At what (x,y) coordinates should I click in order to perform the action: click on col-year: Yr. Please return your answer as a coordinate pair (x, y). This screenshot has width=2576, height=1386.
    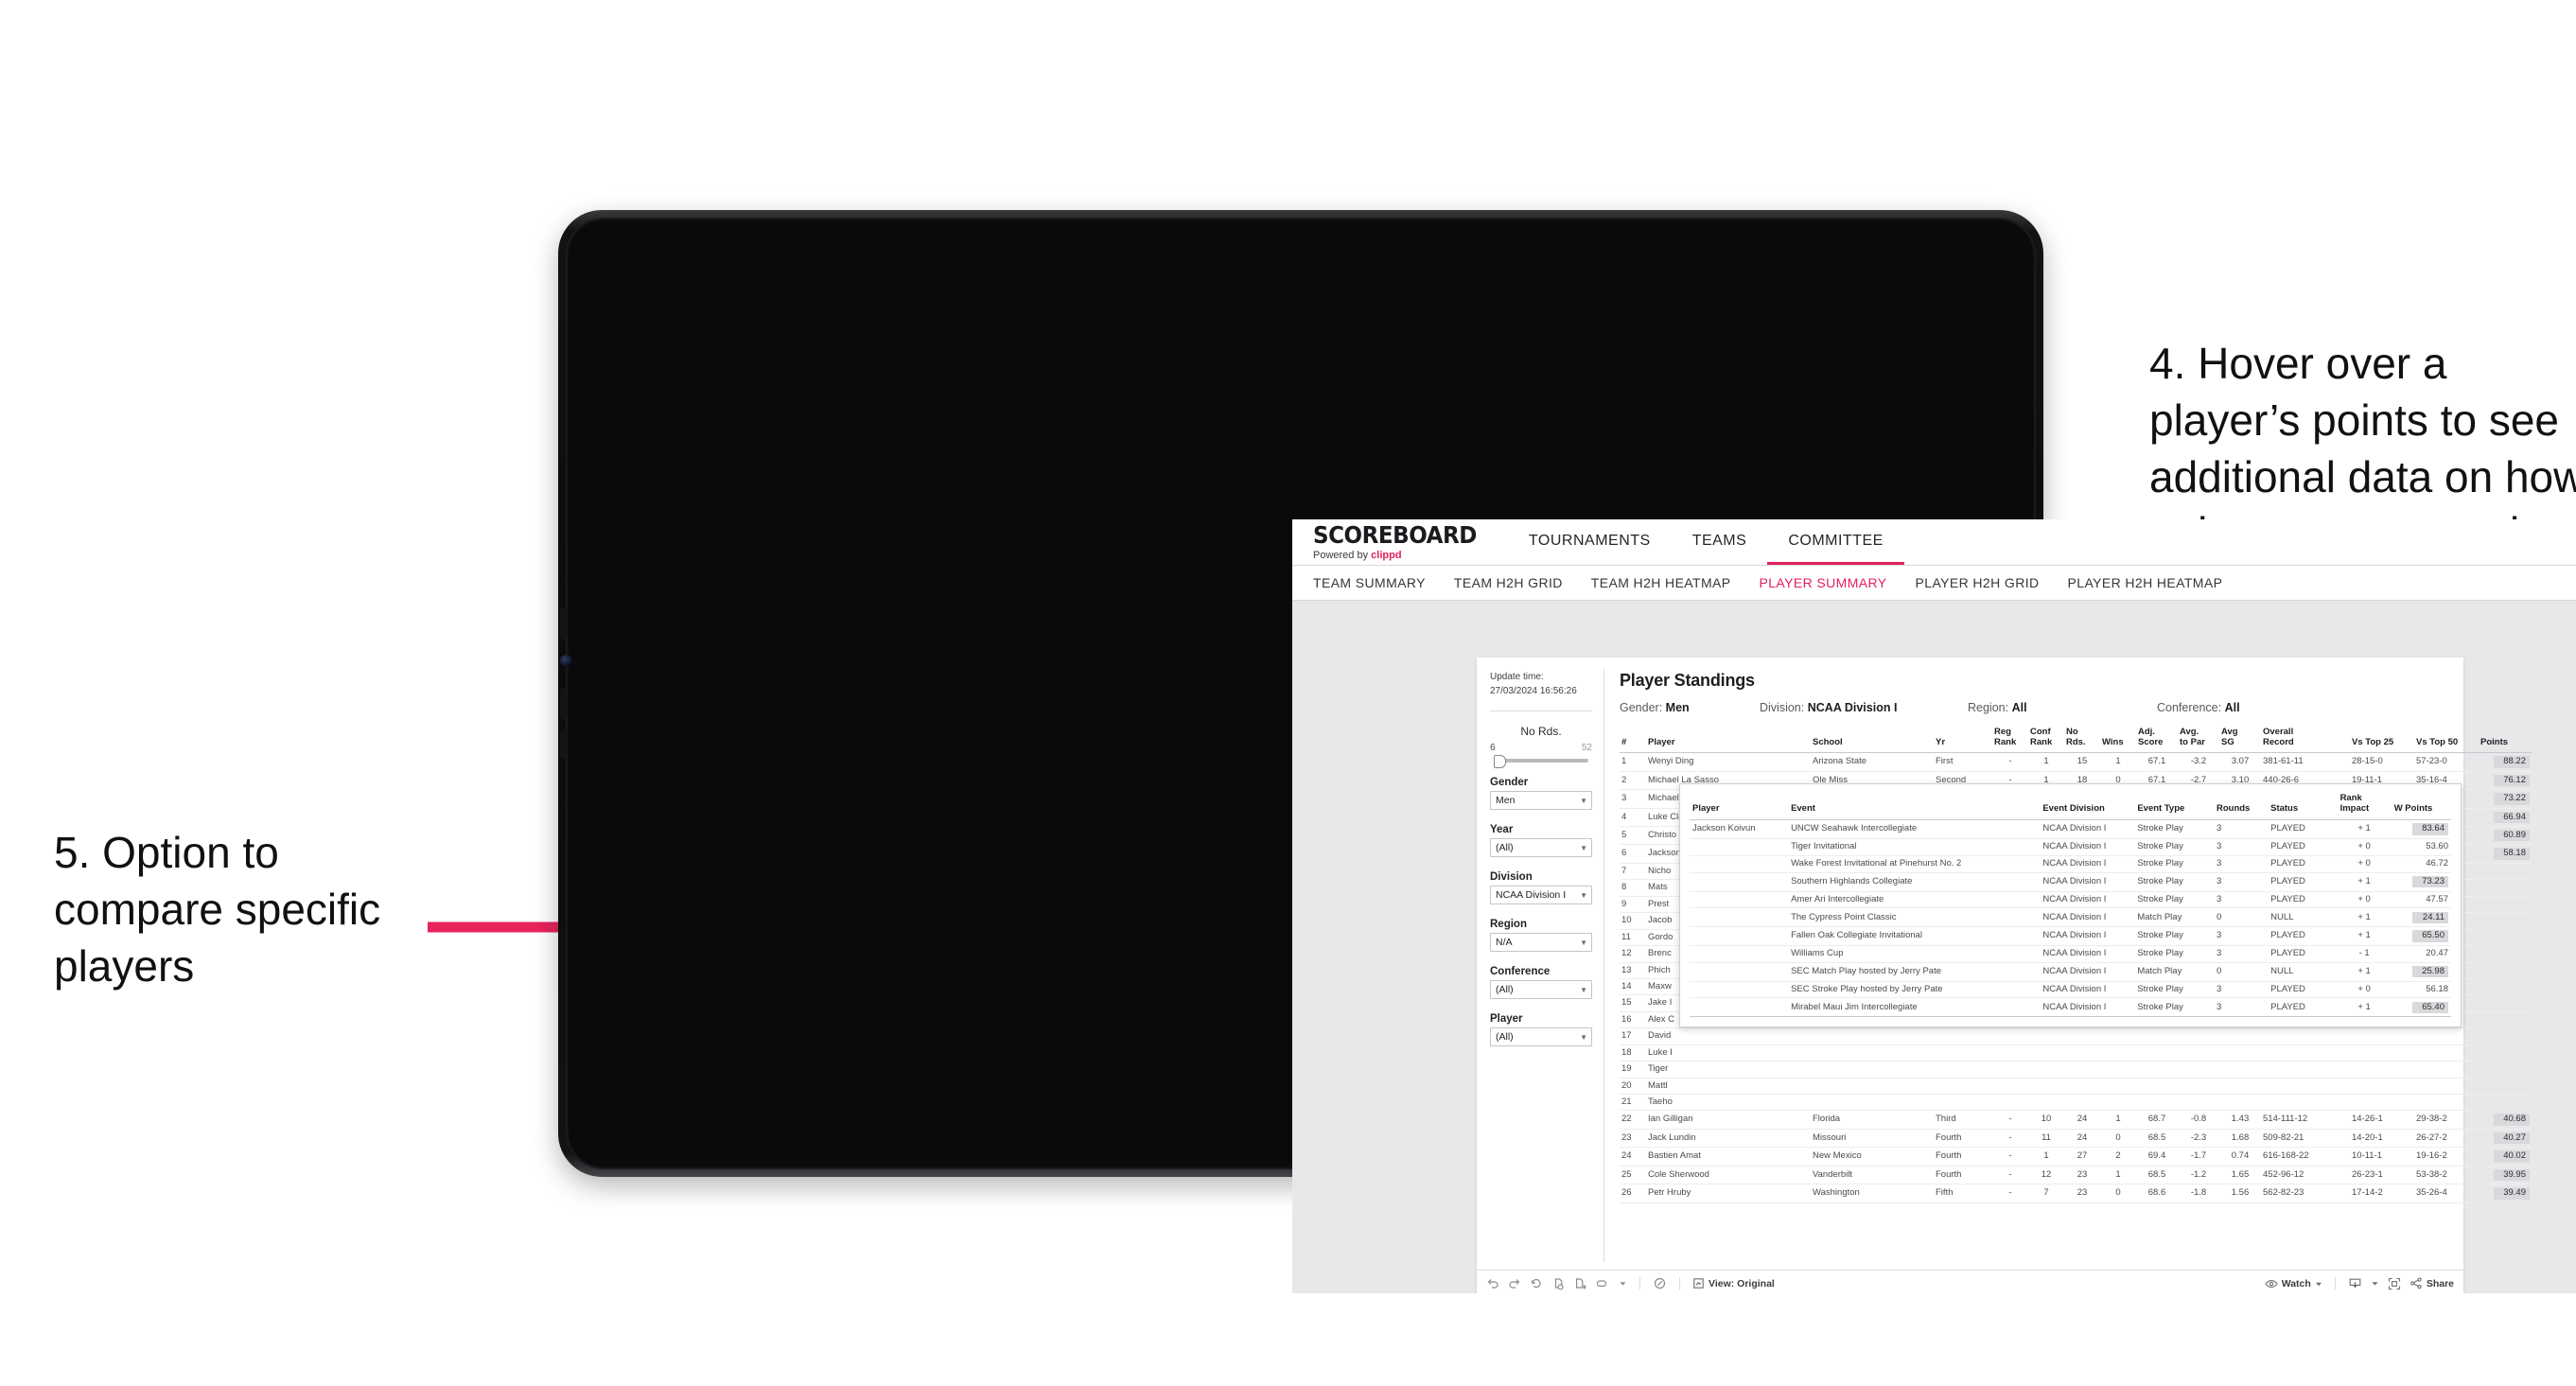
    Looking at the image, I should click on (1963, 739).